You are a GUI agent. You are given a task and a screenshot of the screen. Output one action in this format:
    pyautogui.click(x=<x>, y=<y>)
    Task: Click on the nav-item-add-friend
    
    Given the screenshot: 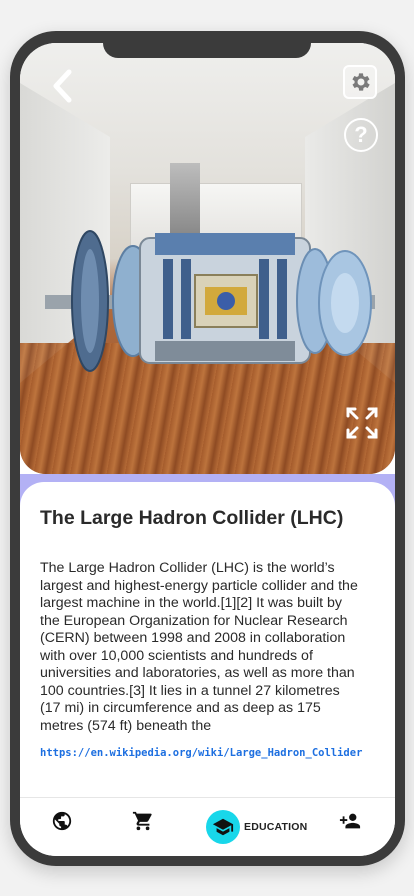 What is the action you would take?
    pyautogui.click(x=350, y=821)
    